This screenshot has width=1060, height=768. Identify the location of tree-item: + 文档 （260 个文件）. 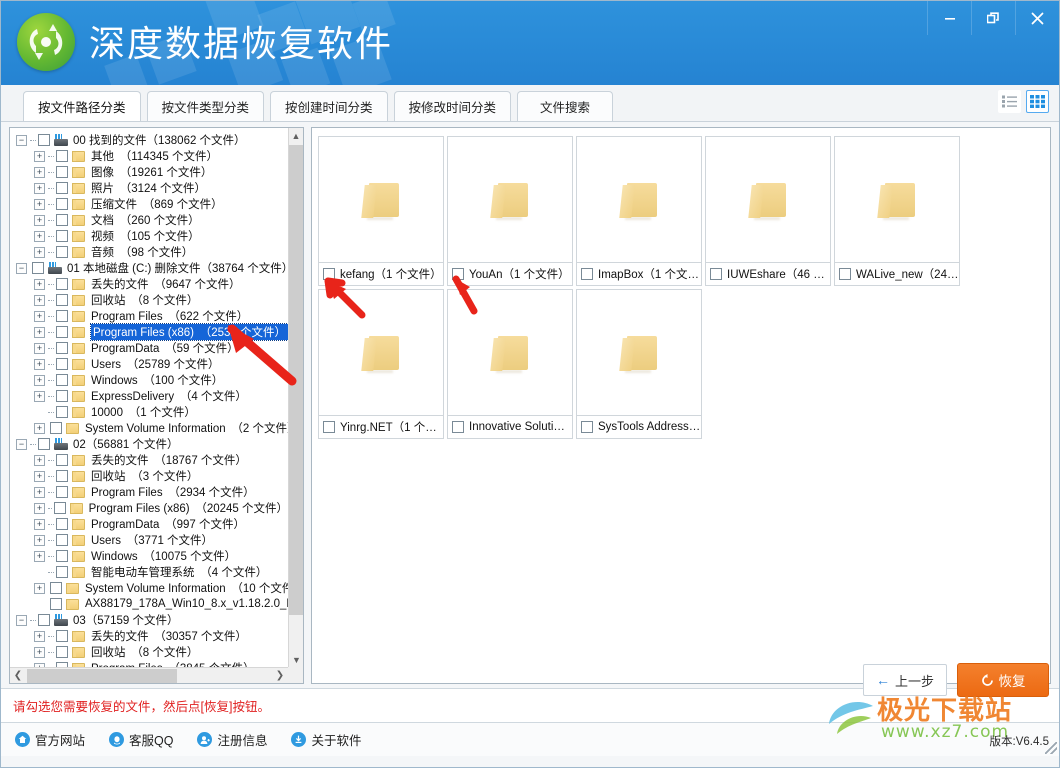
(152, 220).